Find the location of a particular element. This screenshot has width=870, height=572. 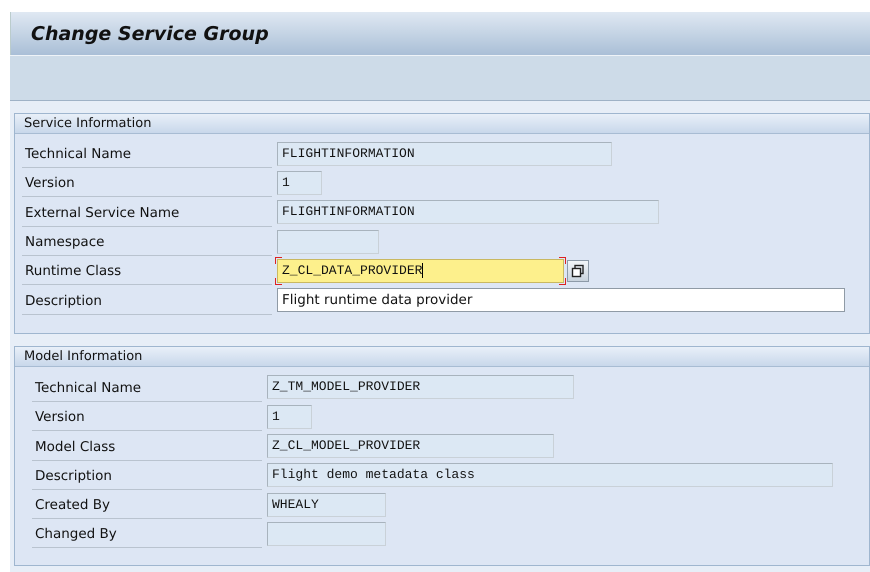

value-help-button is located at coordinates (578, 271).